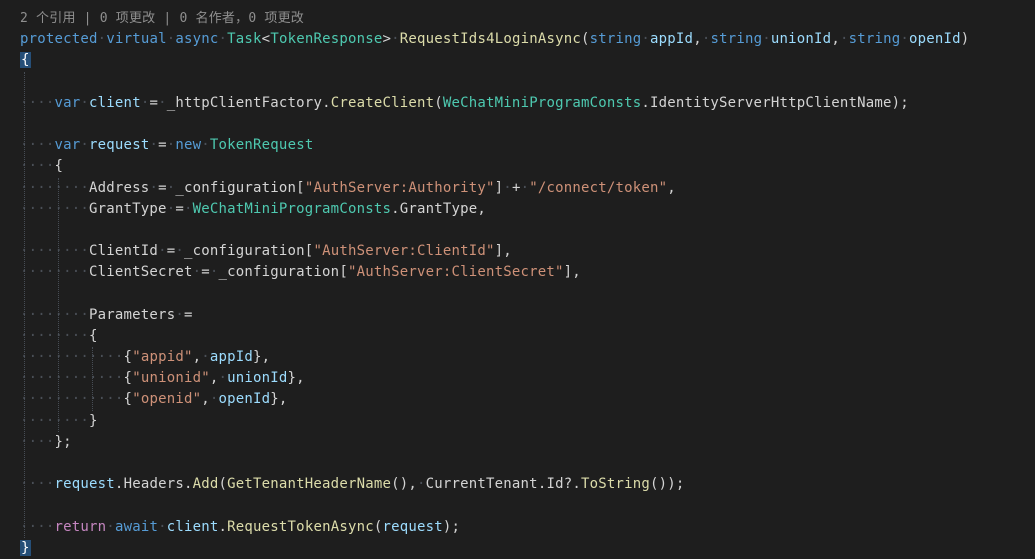  What do you see at coordinates (162, 18) in the screenshot?
I see `codelens-references: 2 个引用 | 0 项更改 | 0 名作者，0 项更改` at bounding box center [162, 18].